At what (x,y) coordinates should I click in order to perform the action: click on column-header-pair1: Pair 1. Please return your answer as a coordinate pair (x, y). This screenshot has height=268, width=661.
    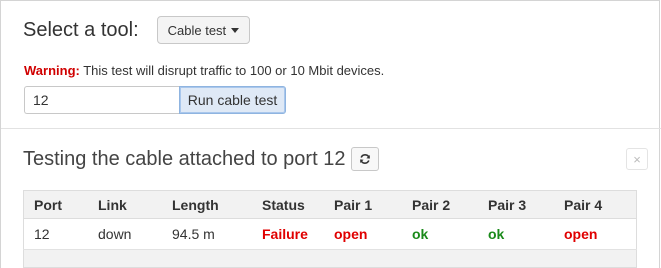
    Looking at the image, I should click on (363, 204).